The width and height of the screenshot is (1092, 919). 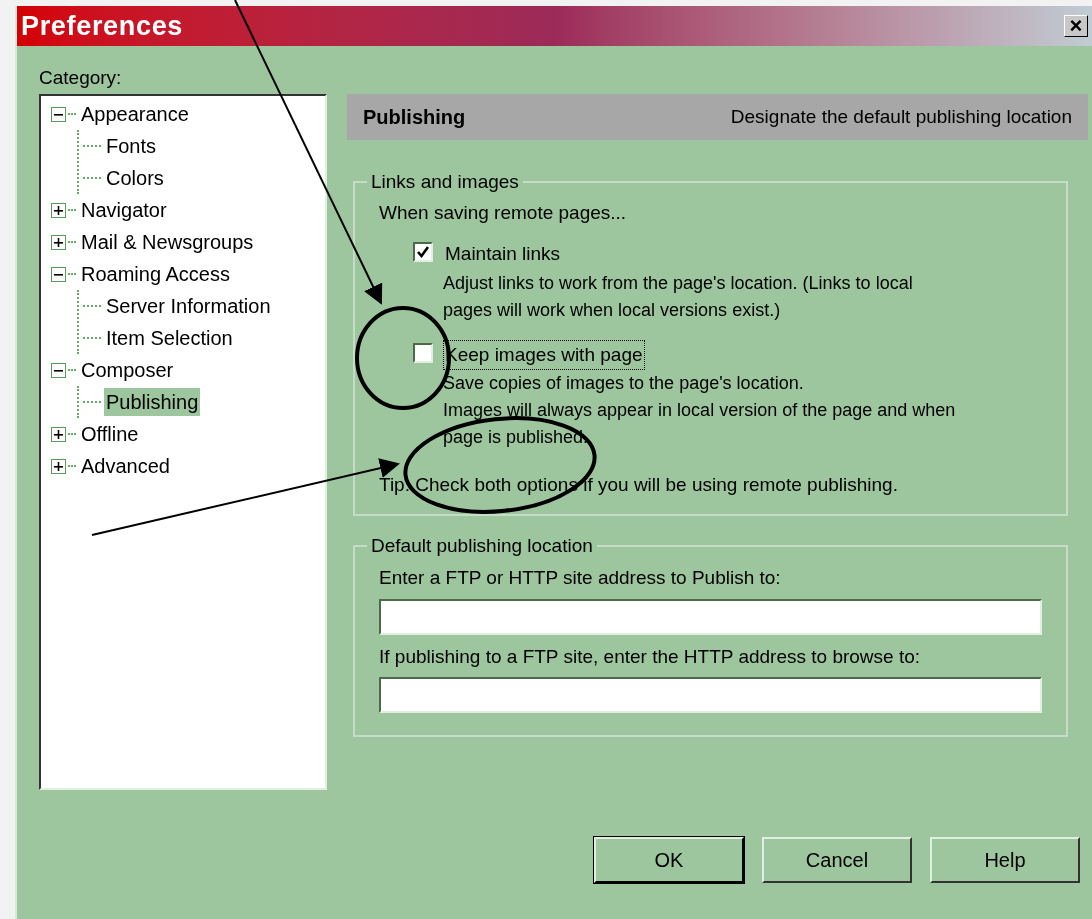 I want to click on option-description: Images will always appear in local version of the page and when, so click(x=699, y=410).